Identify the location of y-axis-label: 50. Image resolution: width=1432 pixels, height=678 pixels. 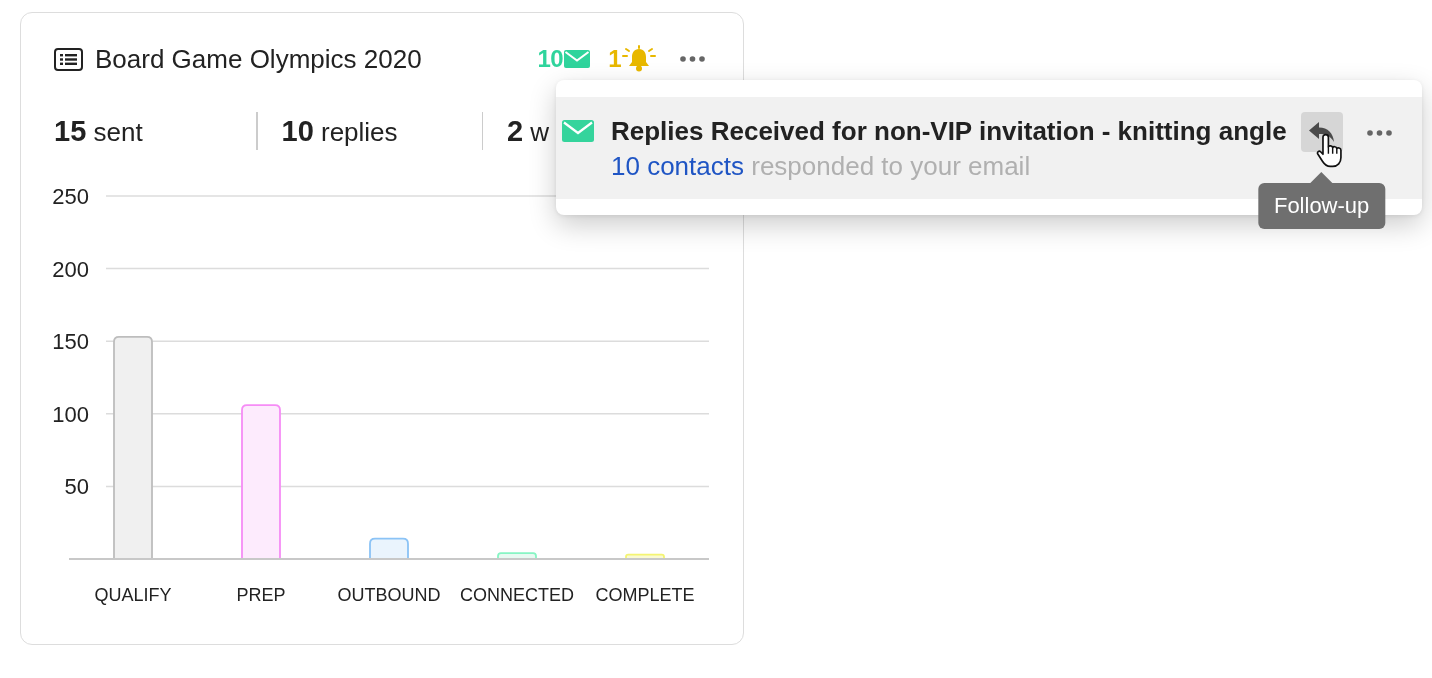
(76, 487).